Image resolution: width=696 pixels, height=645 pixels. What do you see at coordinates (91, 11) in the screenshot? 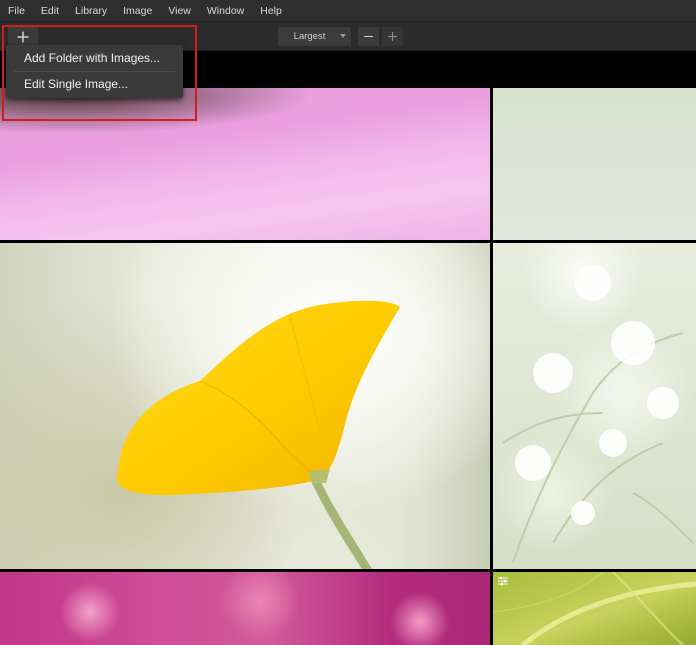
I see `menu-library: Library` at bounding box center [91, 11].